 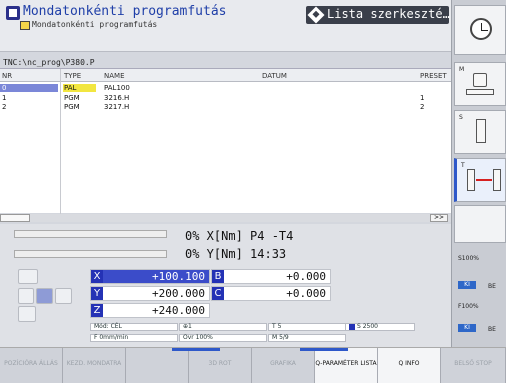 What do you see at coordinates (15, 218) in the screenshot?
I see `scroll-thumb` at bounding box center [15, 218].